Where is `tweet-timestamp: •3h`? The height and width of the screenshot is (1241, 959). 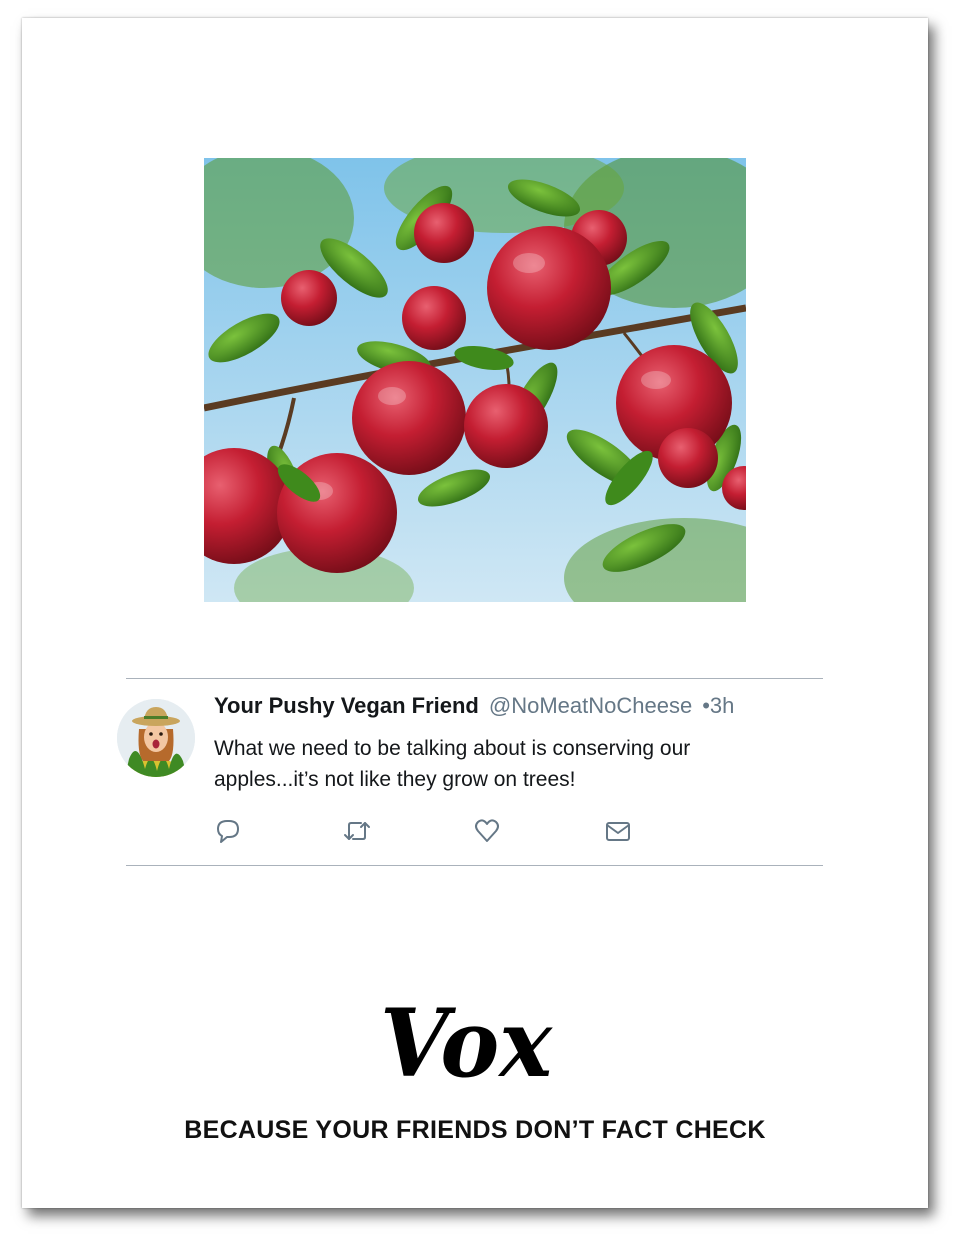
tweet-timestamp: •3h is located at coordinates (718, 705).